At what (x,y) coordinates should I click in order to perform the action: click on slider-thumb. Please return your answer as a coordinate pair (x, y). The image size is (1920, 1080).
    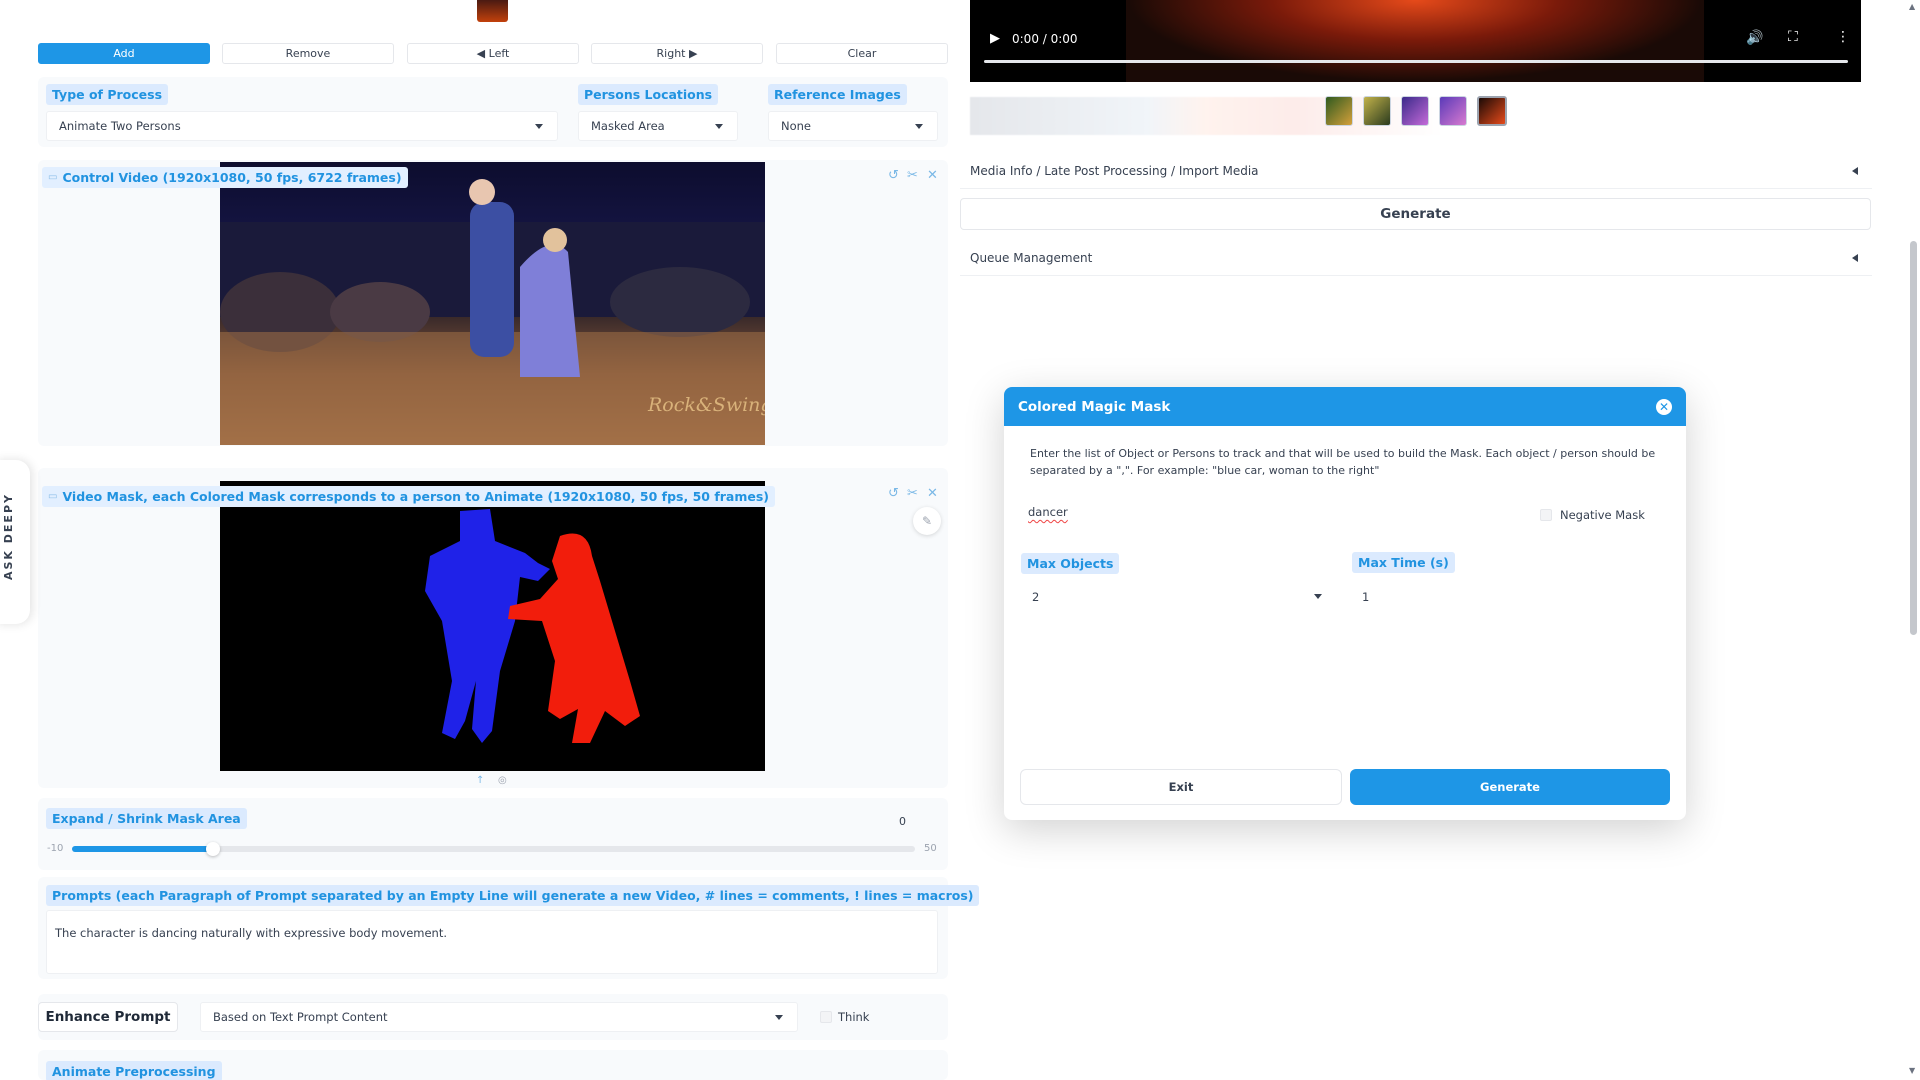
    Looking at the image, I should click on (212, 849).